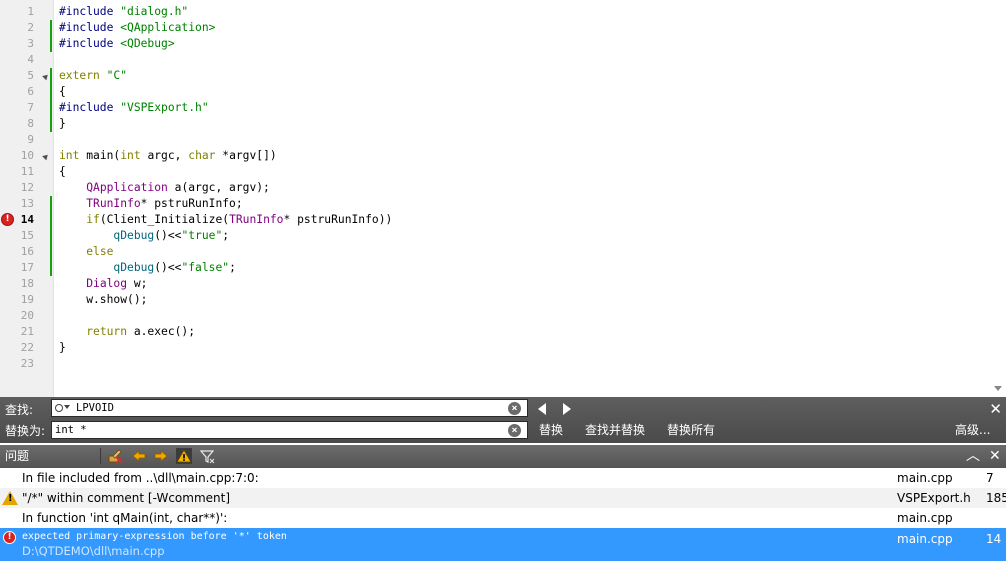  Describe the element at coordinates (100, 456) in the screenshot. I see `toolbar-separator` at that location.